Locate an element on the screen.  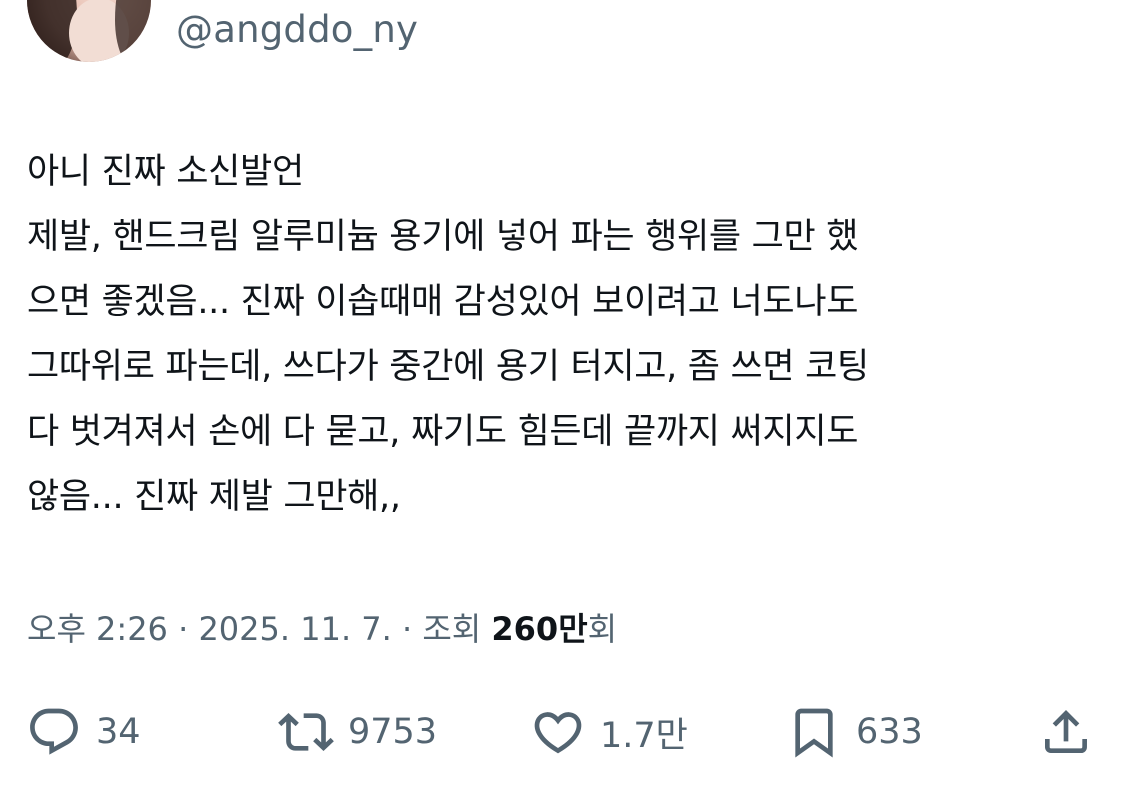
share-icon is located at coordinates (1066, 731).